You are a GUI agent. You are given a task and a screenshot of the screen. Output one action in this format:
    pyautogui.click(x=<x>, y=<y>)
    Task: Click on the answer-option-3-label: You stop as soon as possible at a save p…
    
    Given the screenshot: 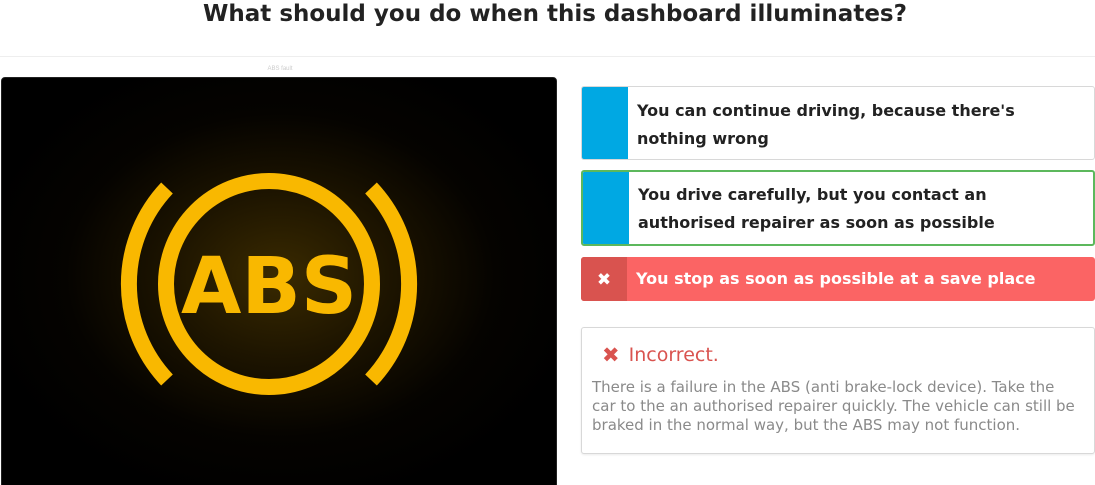 What is the action you would take?
    pyautogui.click(x=836, y=278)
    